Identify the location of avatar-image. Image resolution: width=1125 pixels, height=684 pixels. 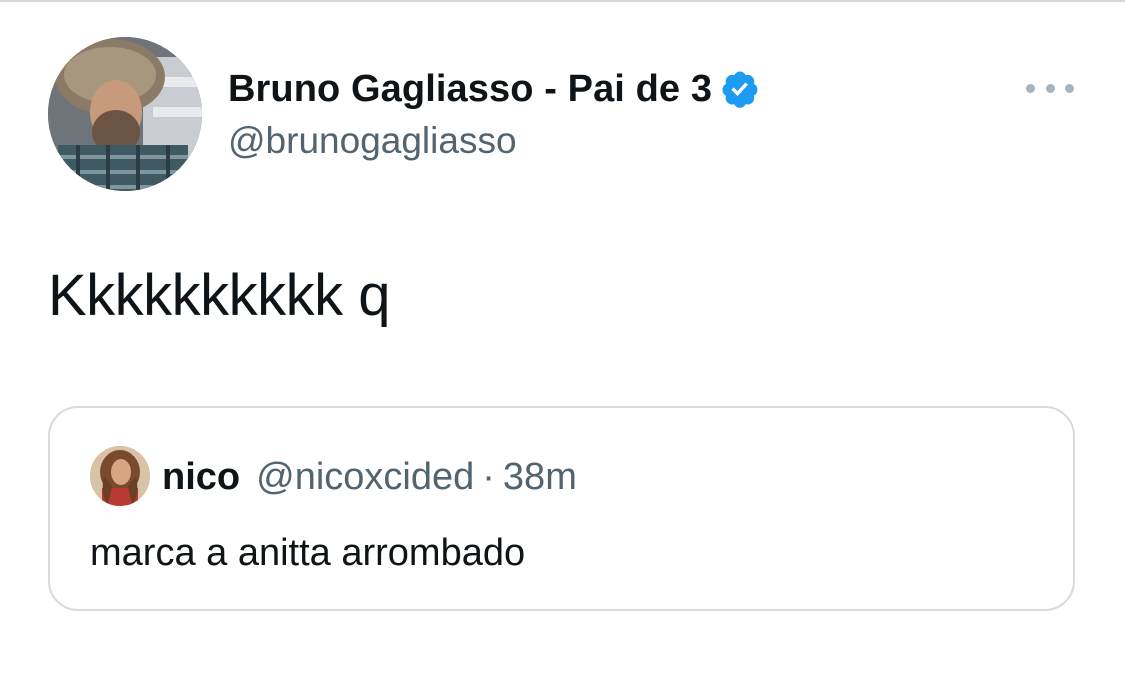
(125, 114).